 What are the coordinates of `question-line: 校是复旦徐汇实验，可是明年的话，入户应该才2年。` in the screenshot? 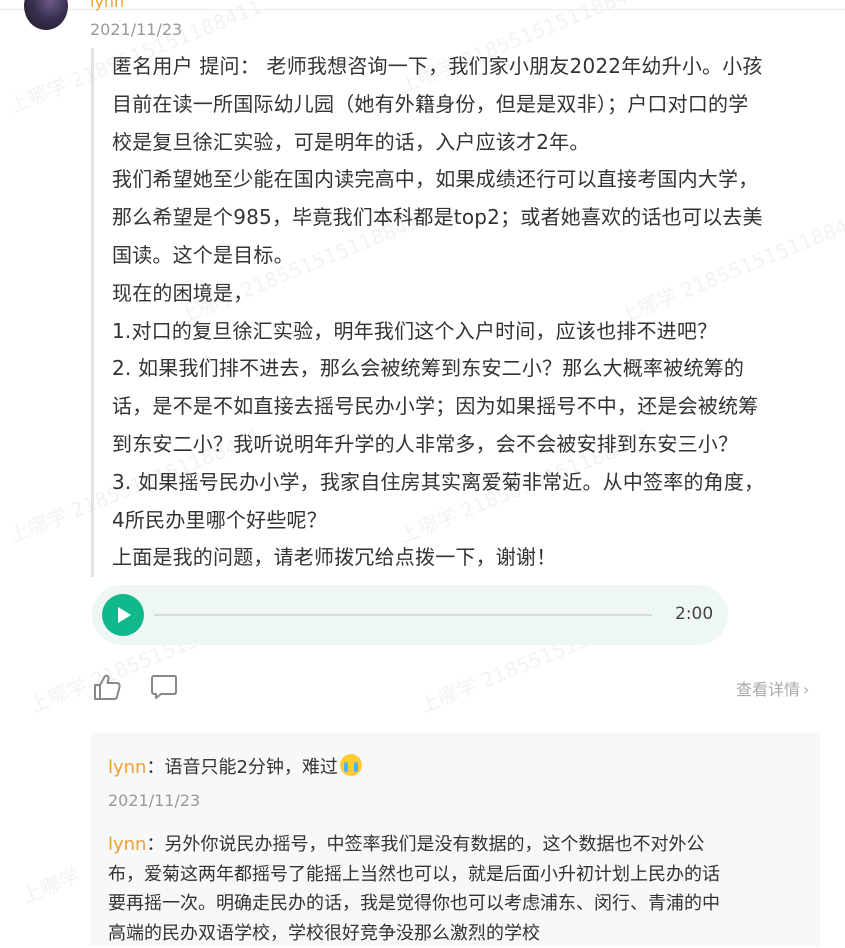 It's located at (477, 143).